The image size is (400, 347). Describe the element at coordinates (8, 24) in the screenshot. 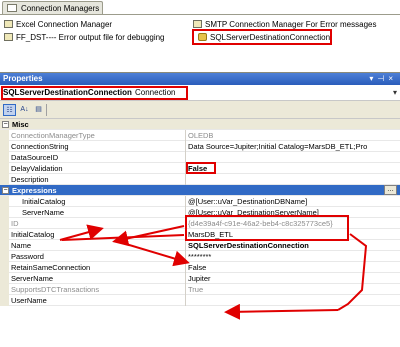

I see `excel-connection-icon` at that location.